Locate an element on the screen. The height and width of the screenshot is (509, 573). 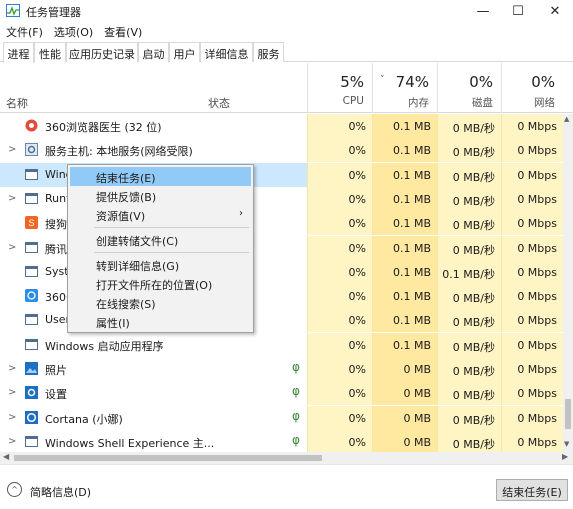
process-row: Windows 启动应用程序 0% 0.1 MB 0 MB/秒 0 Mbps is located at coordinates (281, 344).